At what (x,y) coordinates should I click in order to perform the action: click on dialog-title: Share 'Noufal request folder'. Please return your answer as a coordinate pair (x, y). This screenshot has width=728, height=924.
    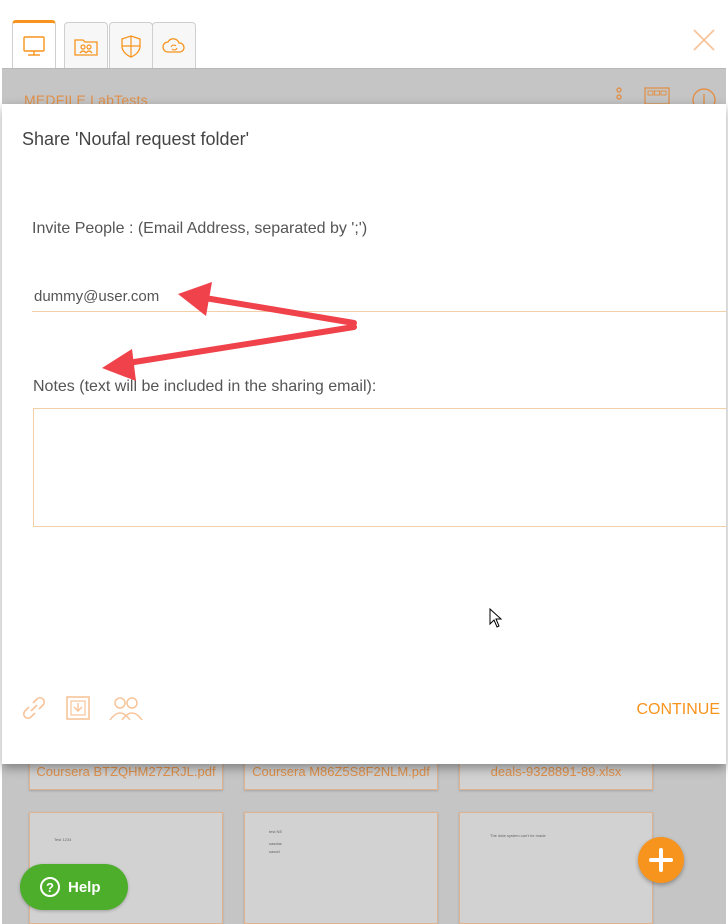
    Looking at the image, I should click on (136, 139).